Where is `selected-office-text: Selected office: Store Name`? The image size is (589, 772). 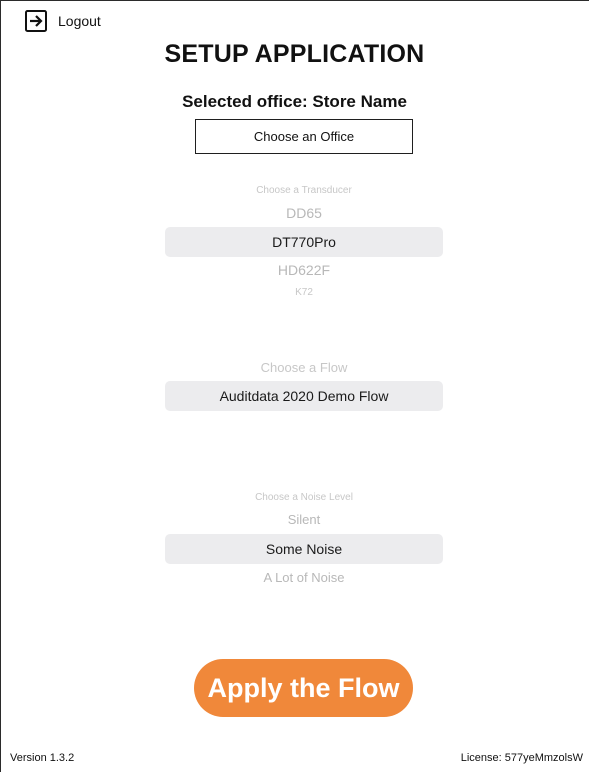
selected-office-text: Selected office: Store Name is located at coordinates (294, 101).